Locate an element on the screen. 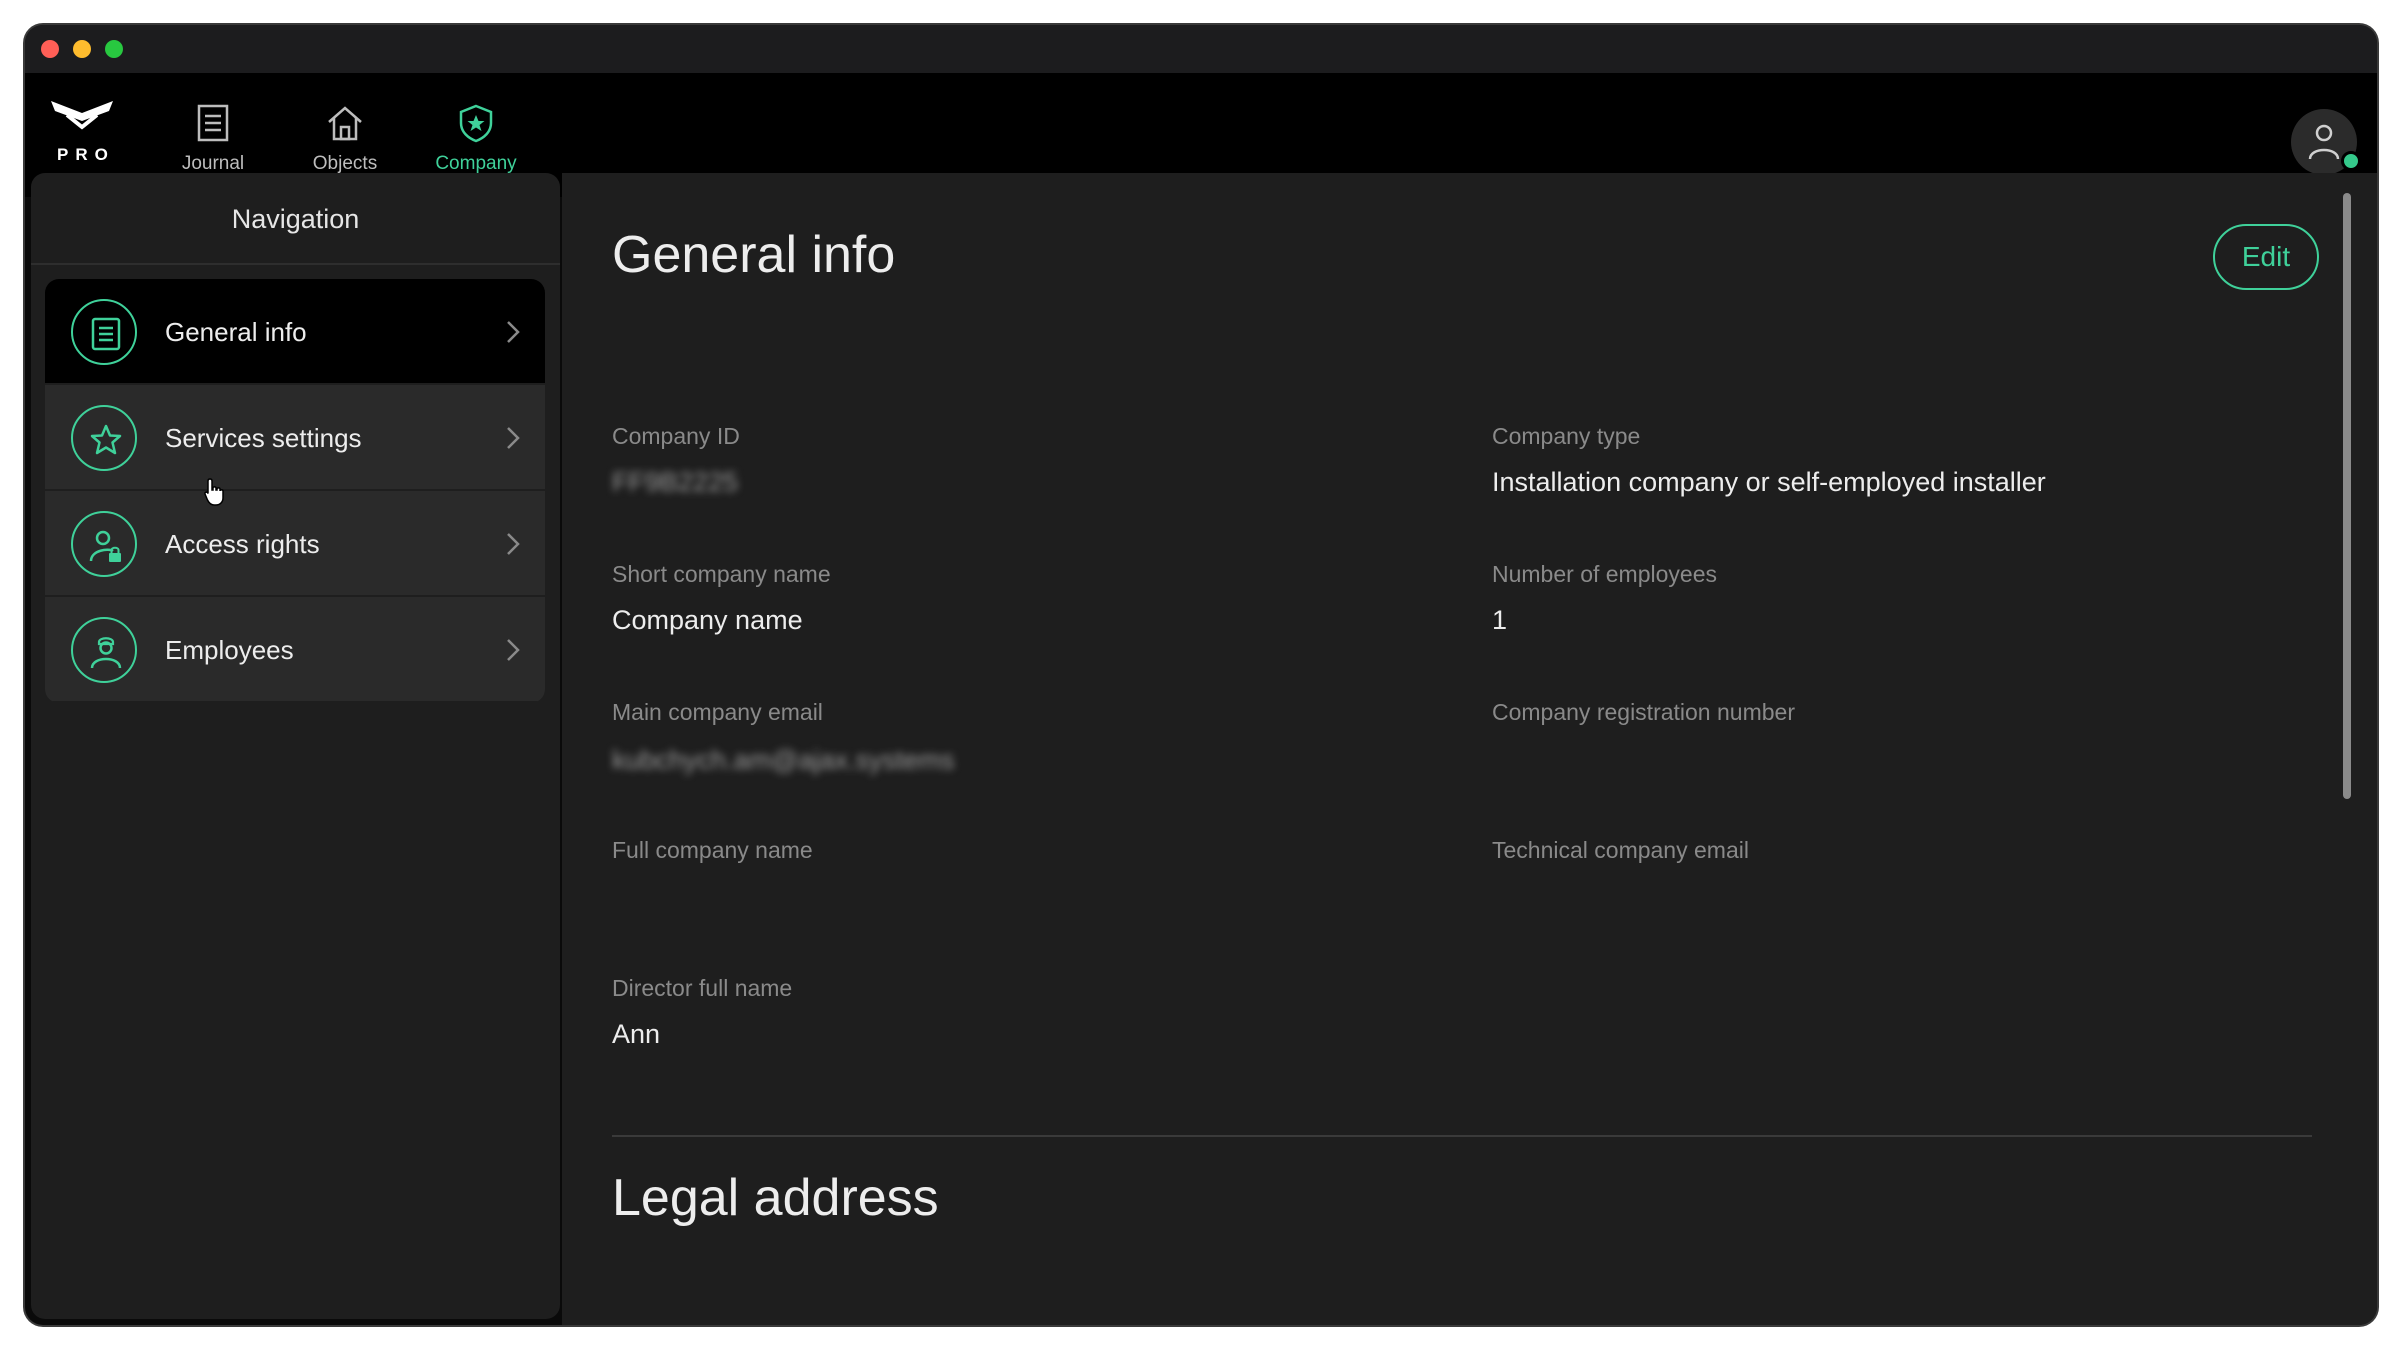  tab-objects-label: Objects is located at coordinates (345, 163).